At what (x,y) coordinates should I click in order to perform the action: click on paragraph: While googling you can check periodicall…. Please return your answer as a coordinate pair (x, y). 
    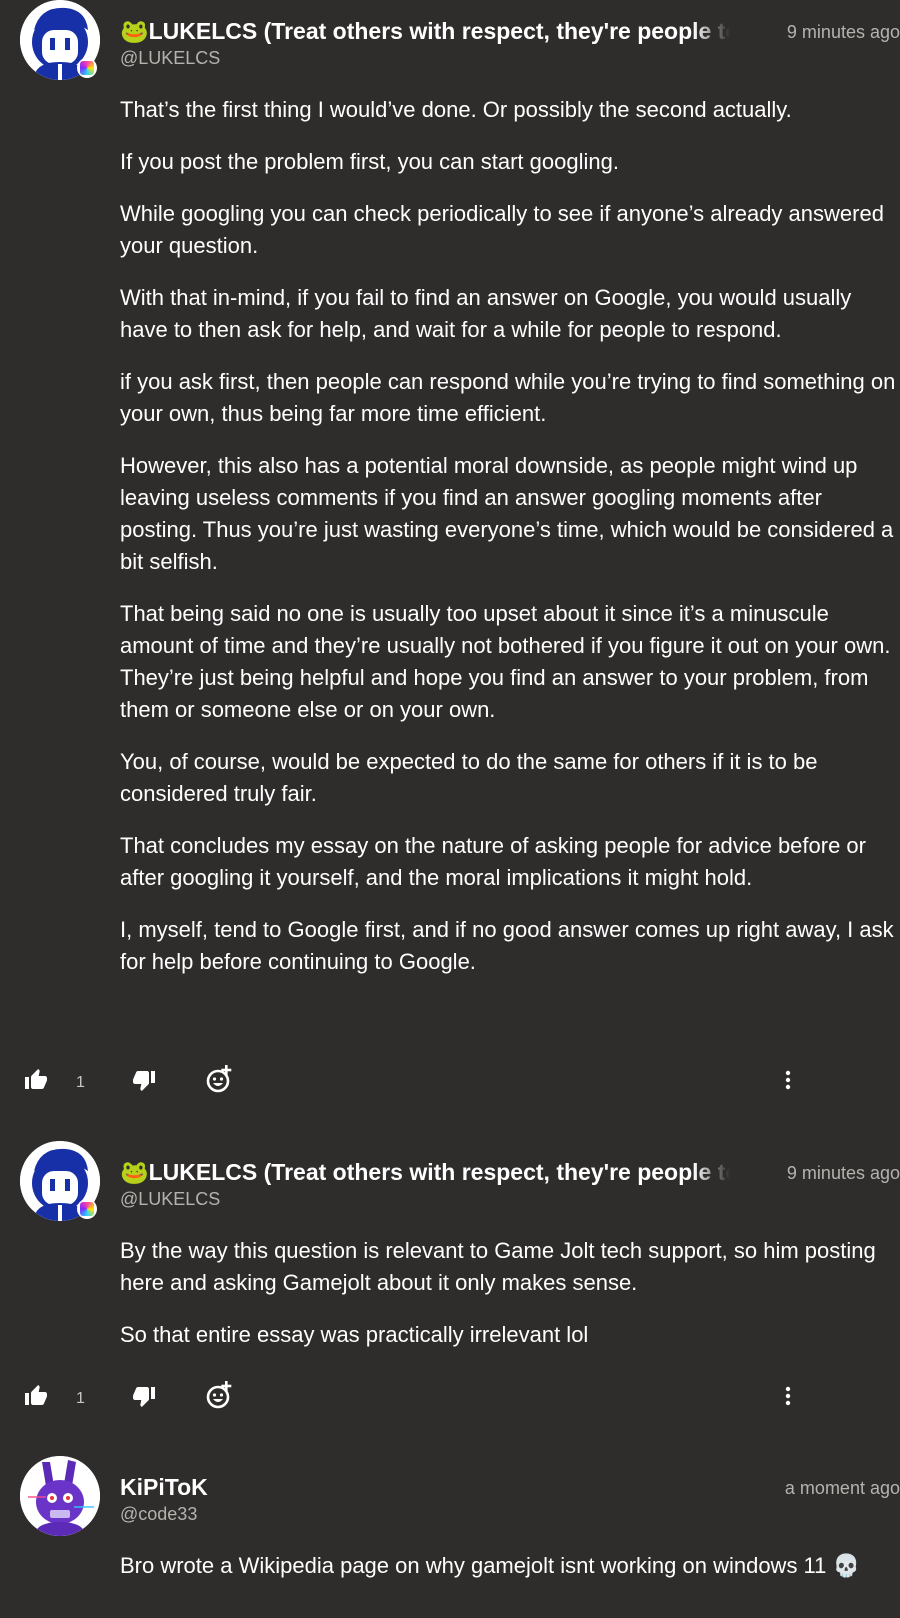
    Looking at the image, I should click on (502, 229).